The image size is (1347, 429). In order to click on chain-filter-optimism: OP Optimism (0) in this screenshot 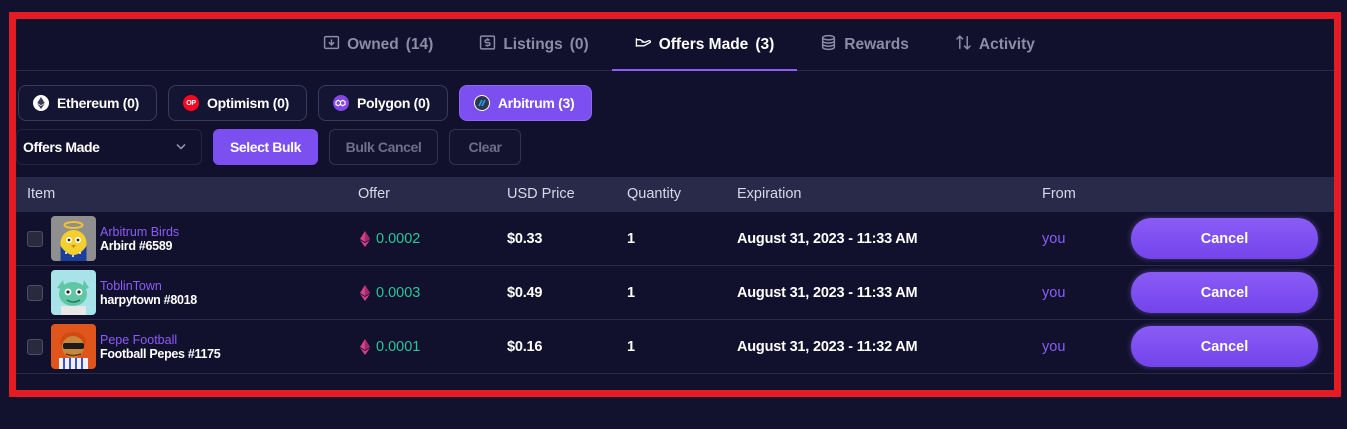, I will do `click(237, 103)`.